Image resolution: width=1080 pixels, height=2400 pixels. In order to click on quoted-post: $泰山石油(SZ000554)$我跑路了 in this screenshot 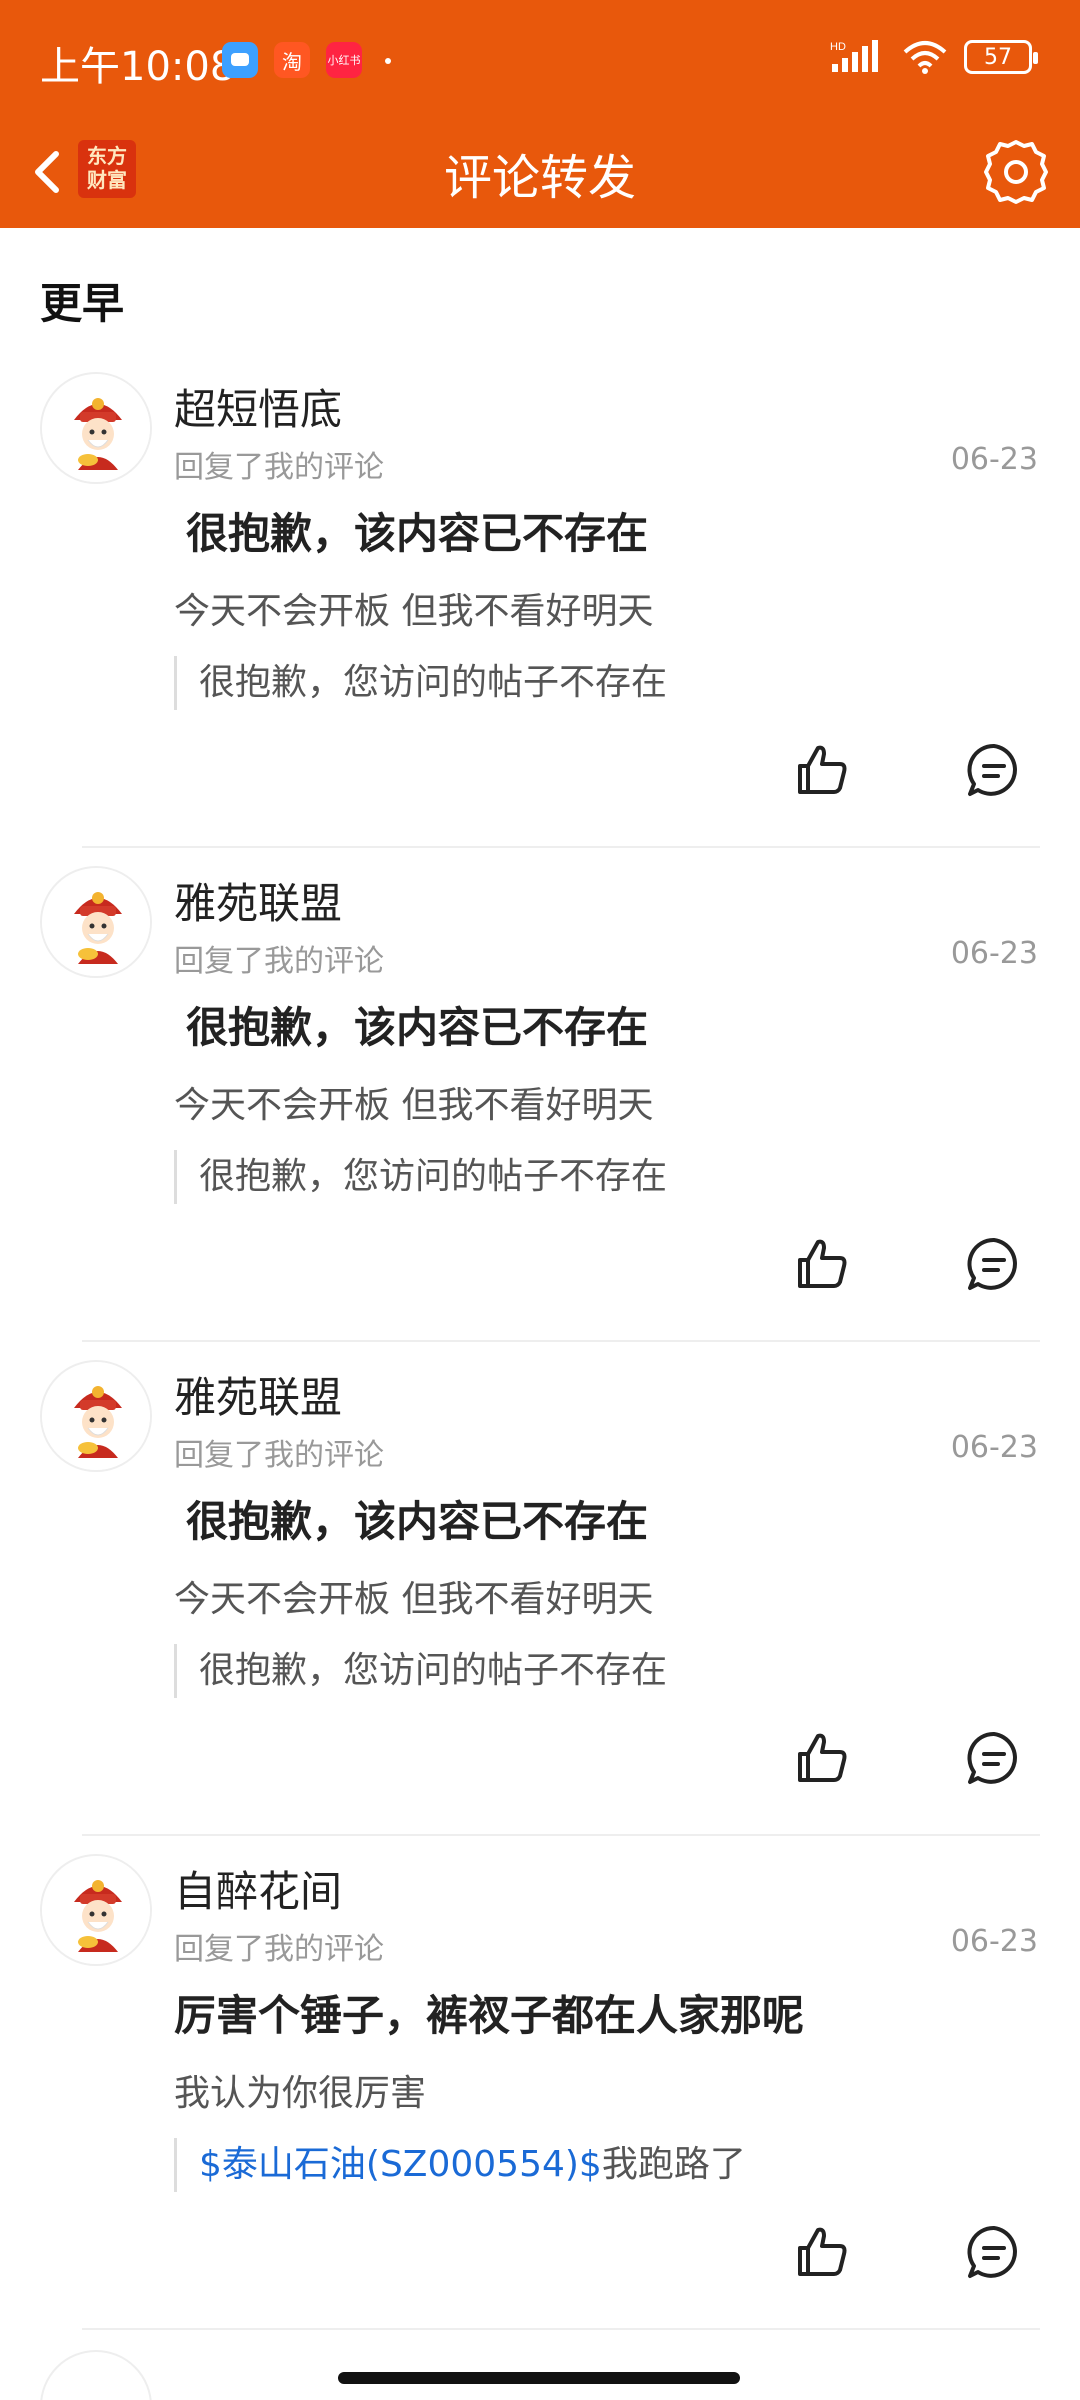, I will do `click(460, 2165)`.